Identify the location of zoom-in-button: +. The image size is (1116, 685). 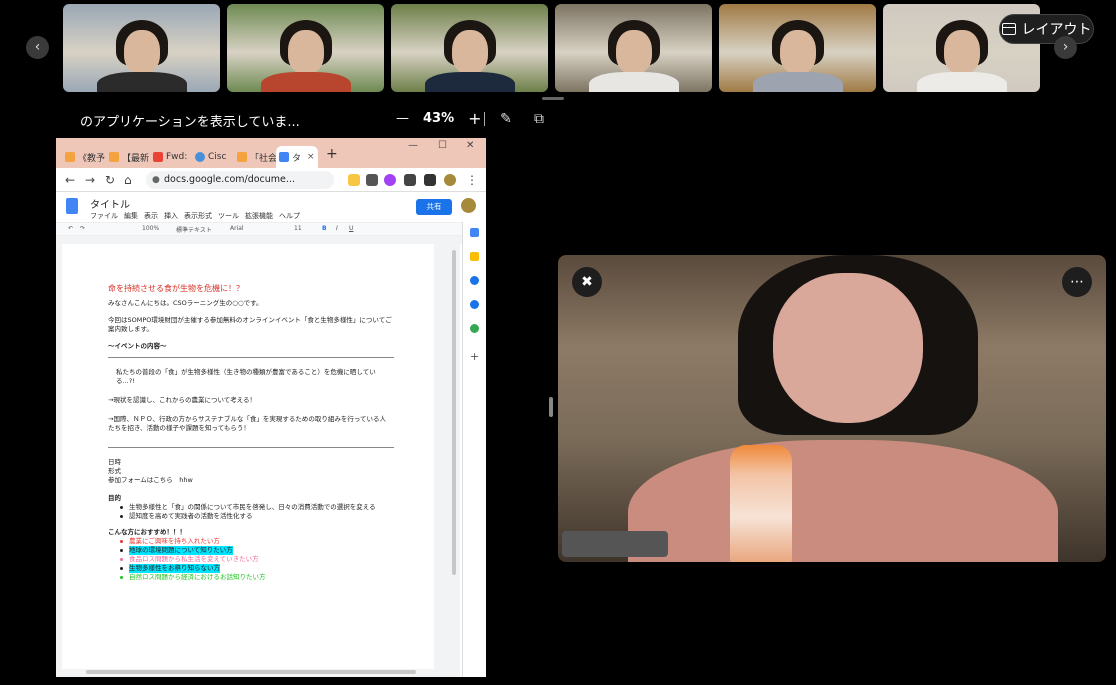
(474, 118).